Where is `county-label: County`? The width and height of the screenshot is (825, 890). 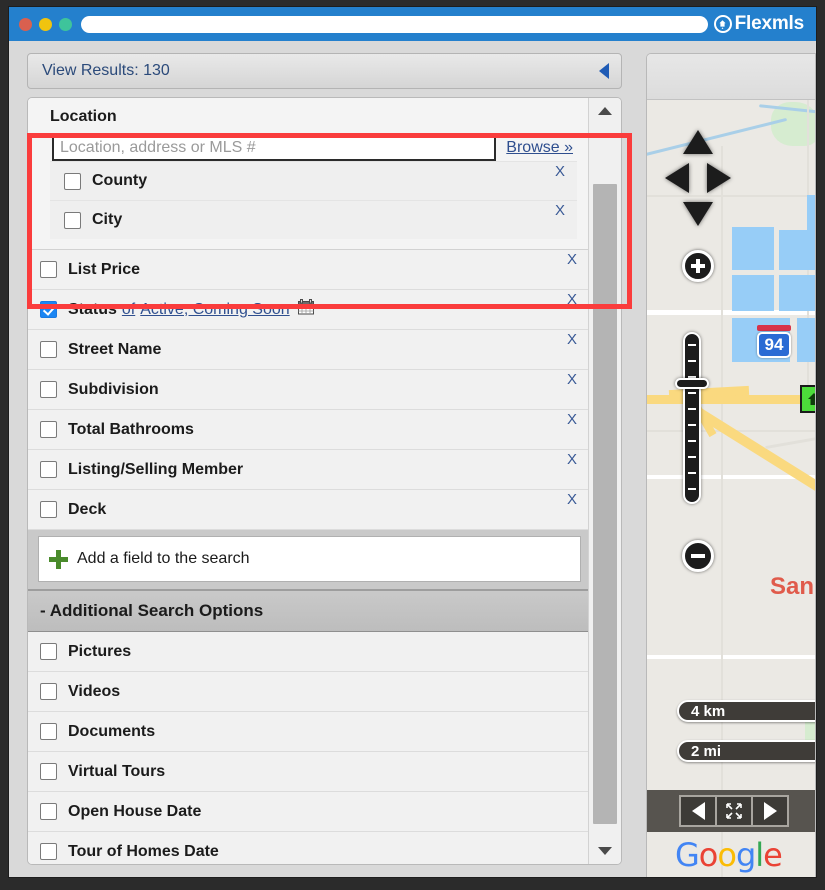
county-label: County is located at coordinates (120, 180).